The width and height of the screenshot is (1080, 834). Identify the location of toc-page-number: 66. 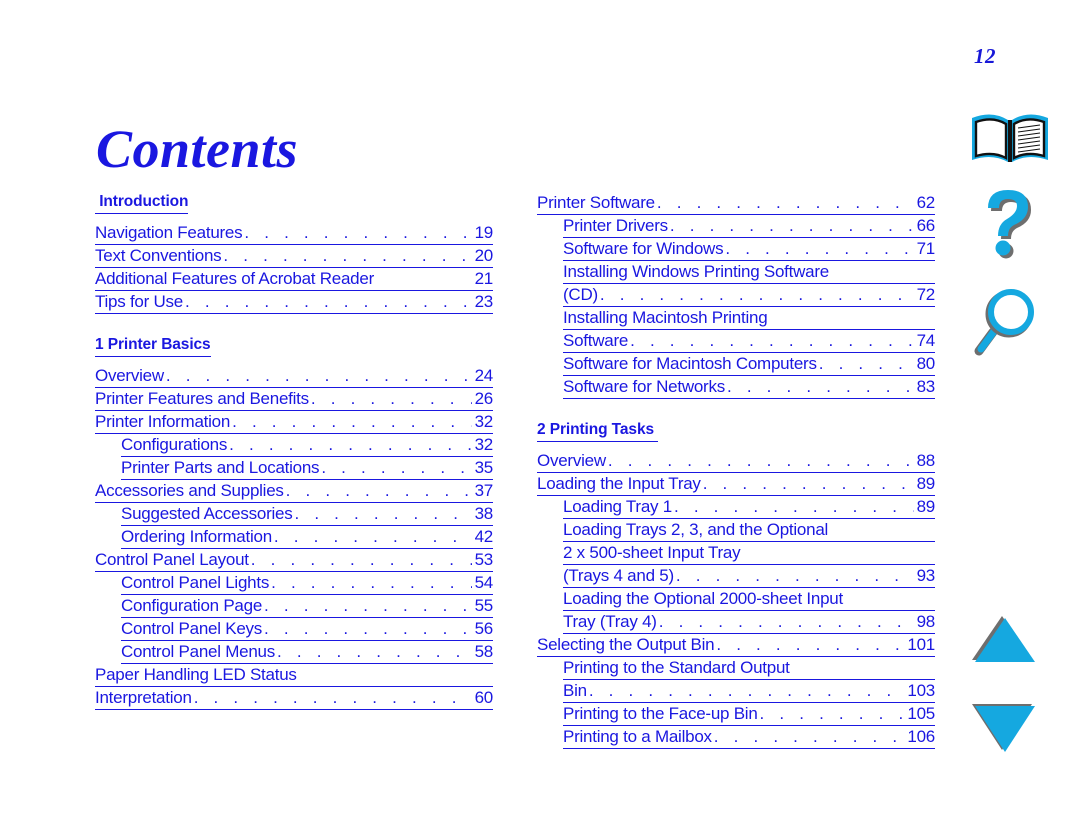
(926, 225).